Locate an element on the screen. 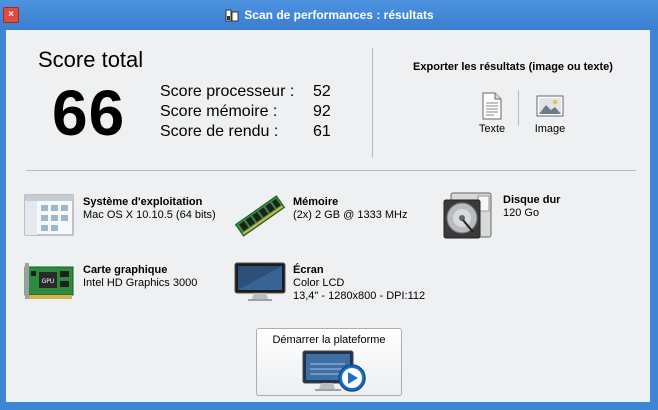 The height and width of the screenshot is (410, 658). horizontal-divider is located at coordinates (331, 170).